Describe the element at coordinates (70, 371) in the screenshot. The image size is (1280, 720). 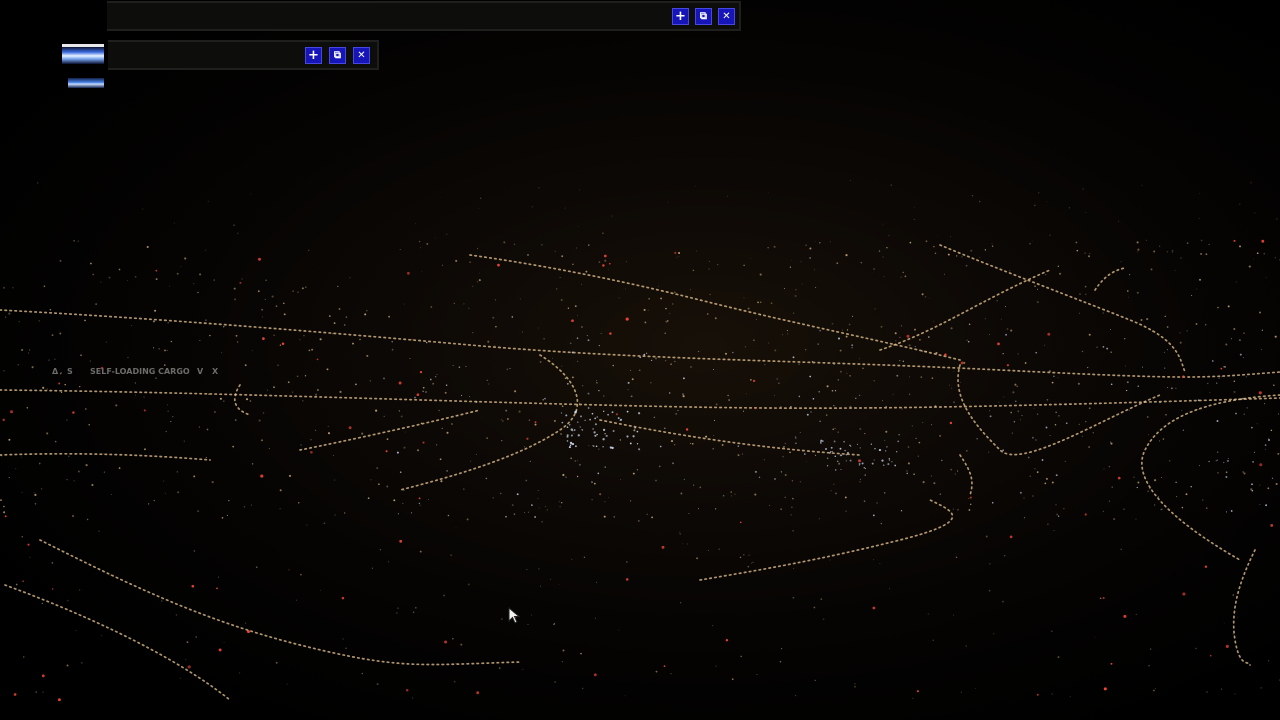
I see `s-toggle: S` at that location.